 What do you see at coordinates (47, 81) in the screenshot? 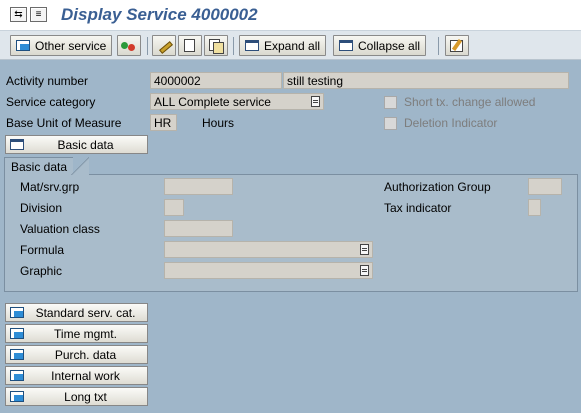
I see `activity-number-label: Activity number` at bounding box center [47, 81].